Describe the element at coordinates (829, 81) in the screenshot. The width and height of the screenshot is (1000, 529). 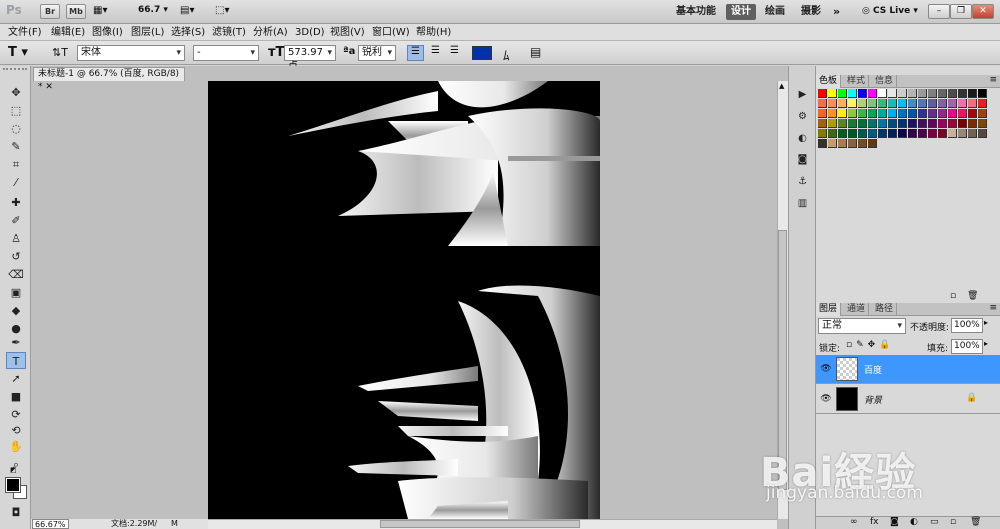
I see `tab-swatches: 色板` at that location.